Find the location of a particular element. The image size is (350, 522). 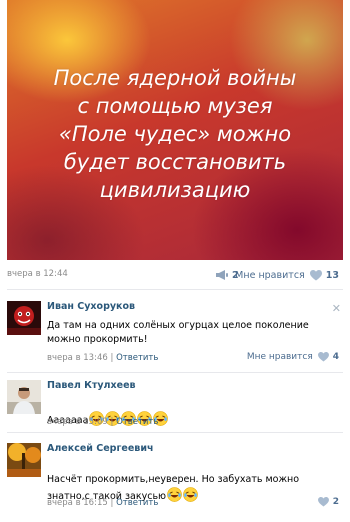

like-button: Мне нравится 13 is located at coordinates (287, 275).